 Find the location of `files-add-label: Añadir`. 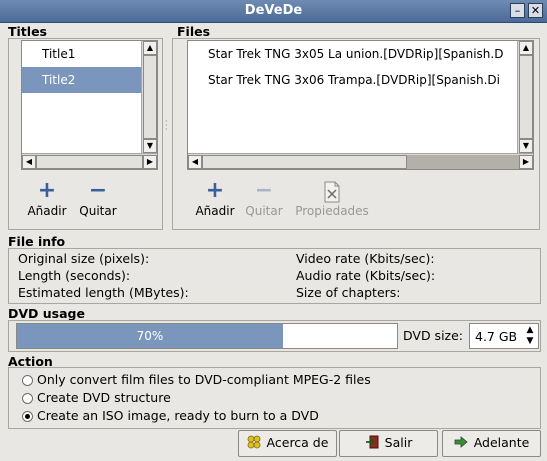

files-add-label: Añadir is located at coordinates (215, 211).